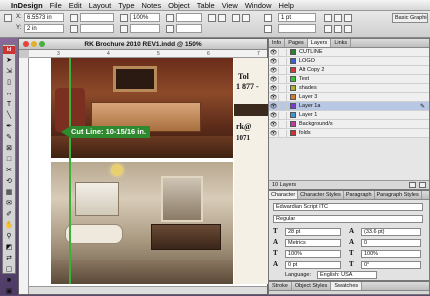 This screenshot has height=296, width=430. Describe the element at coordinates (410, 18) in the screenshot. I see `workspace-switcher: Basic Graphics` at that location.